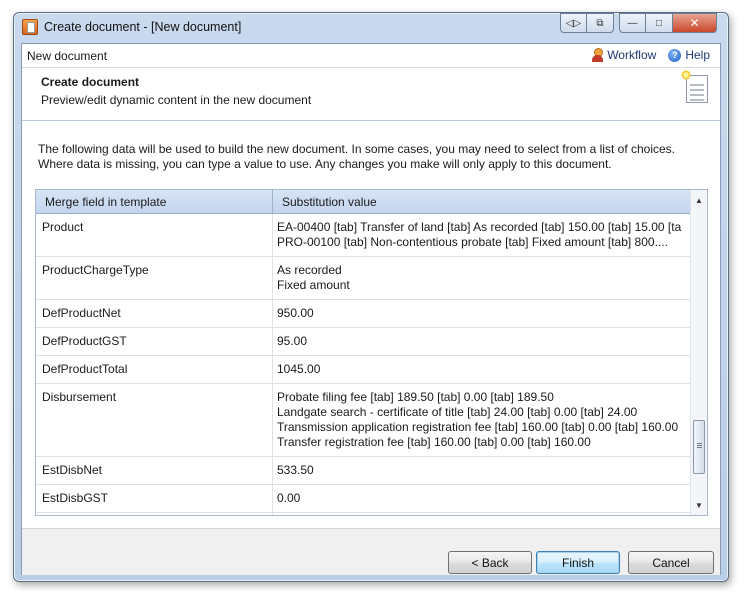 This screenshot has width=747, height=599. Describe the element at coordinates (292, 341) in the screenshot. I see `substitution-value-line: 95.00` at that location.